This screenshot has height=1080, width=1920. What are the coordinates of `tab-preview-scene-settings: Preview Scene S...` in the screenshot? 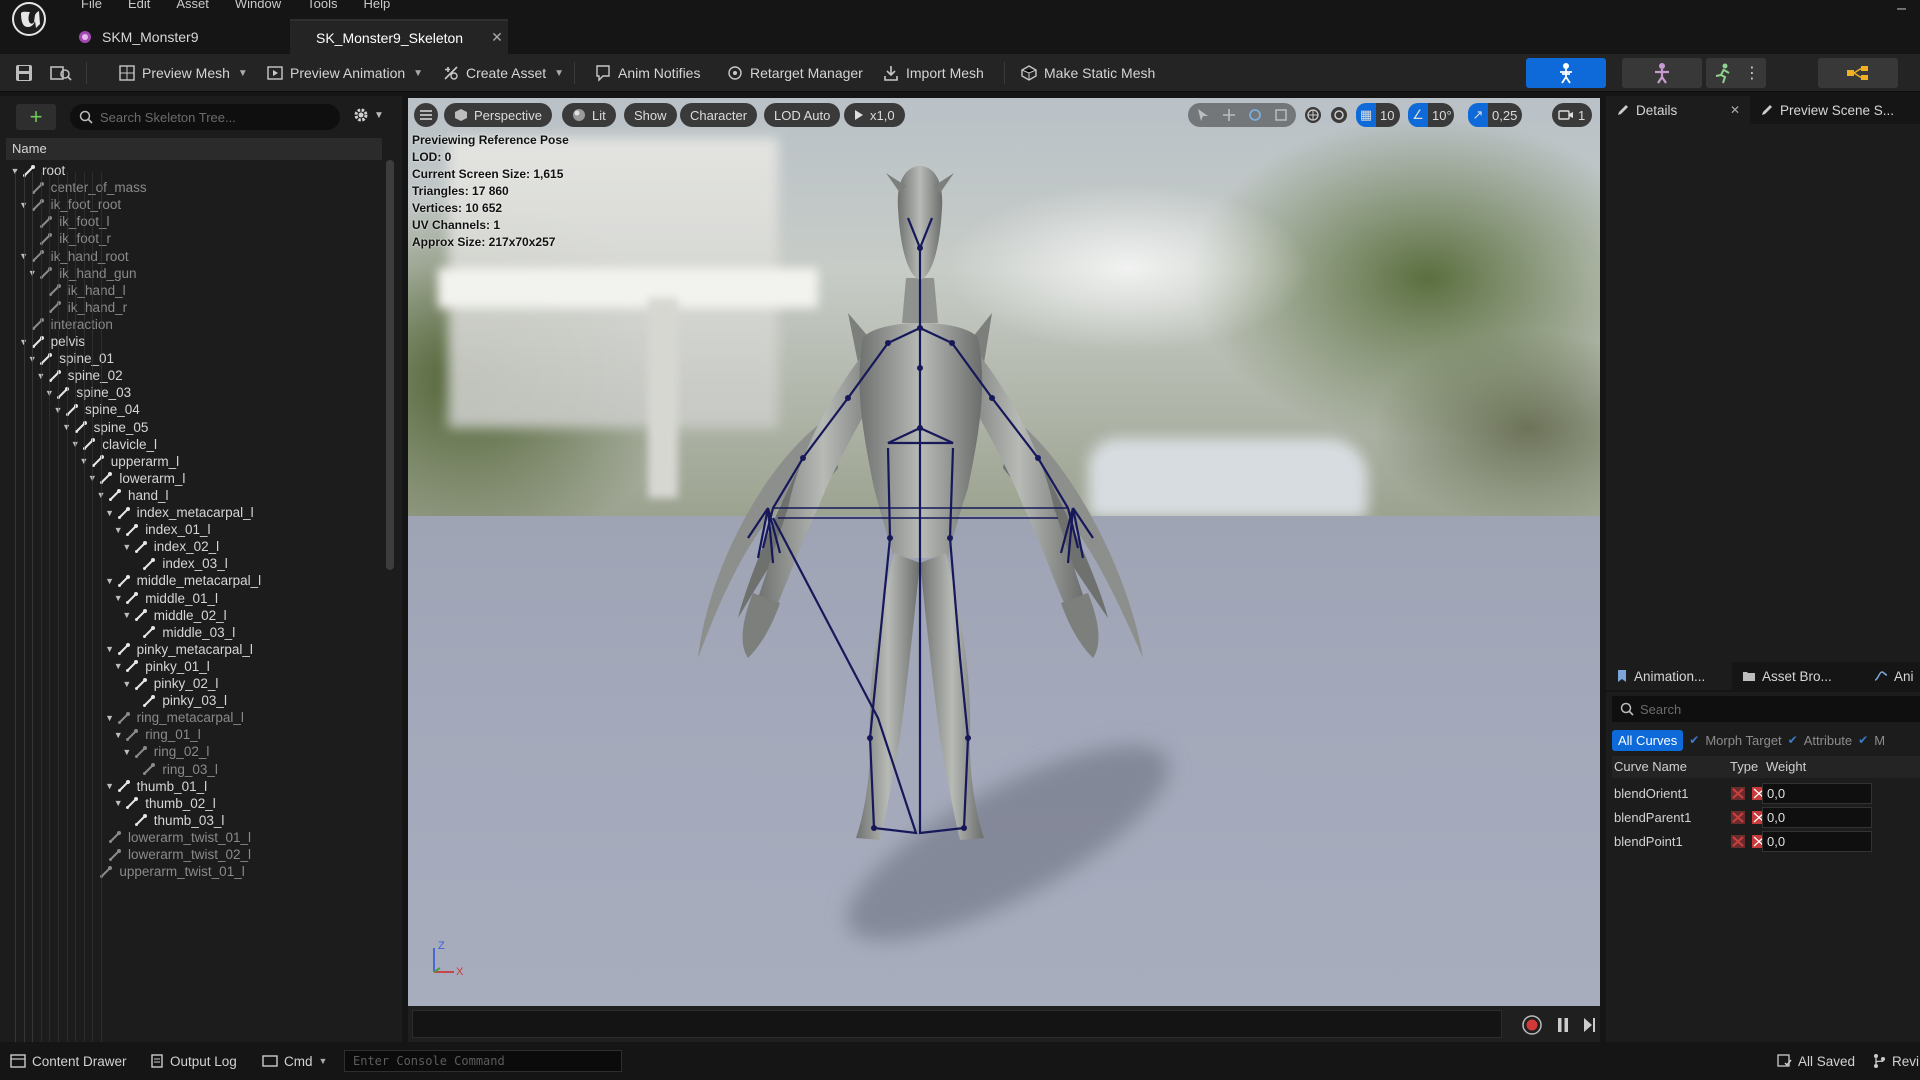 It's located at (1835, 110).